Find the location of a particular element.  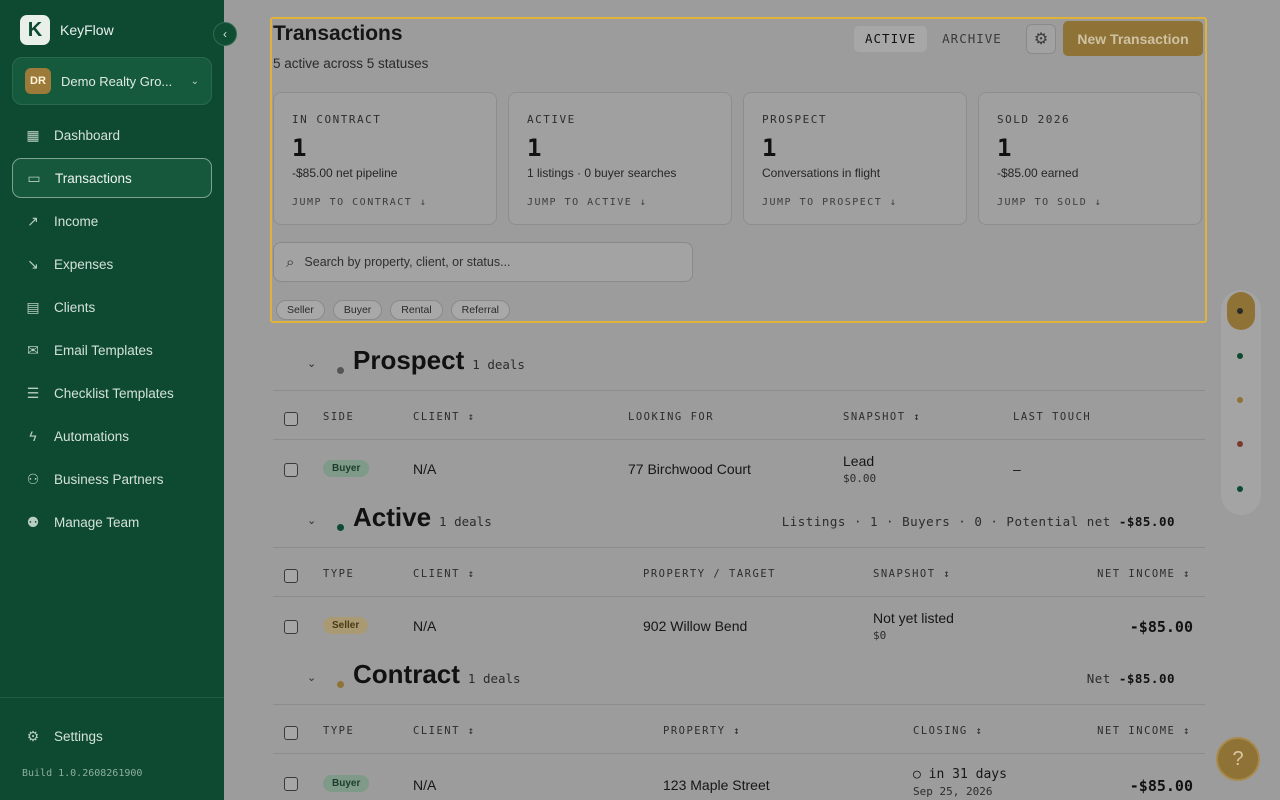

sidebar-item-label: Checklist Templates is located at coordinates (114, 393).